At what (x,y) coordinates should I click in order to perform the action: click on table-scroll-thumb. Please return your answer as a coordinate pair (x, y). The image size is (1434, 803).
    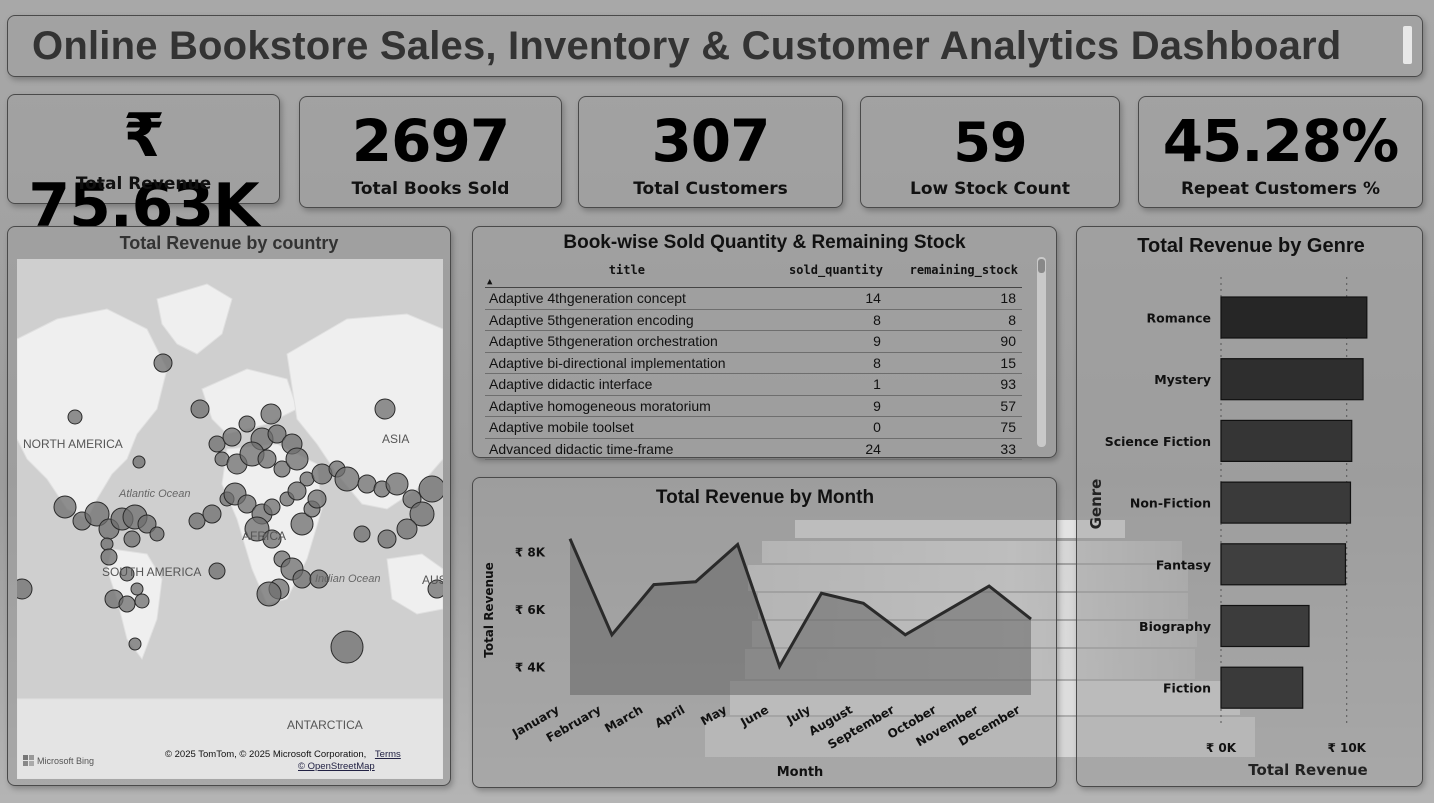
    Looking at the image, I should click on (1041, 266).